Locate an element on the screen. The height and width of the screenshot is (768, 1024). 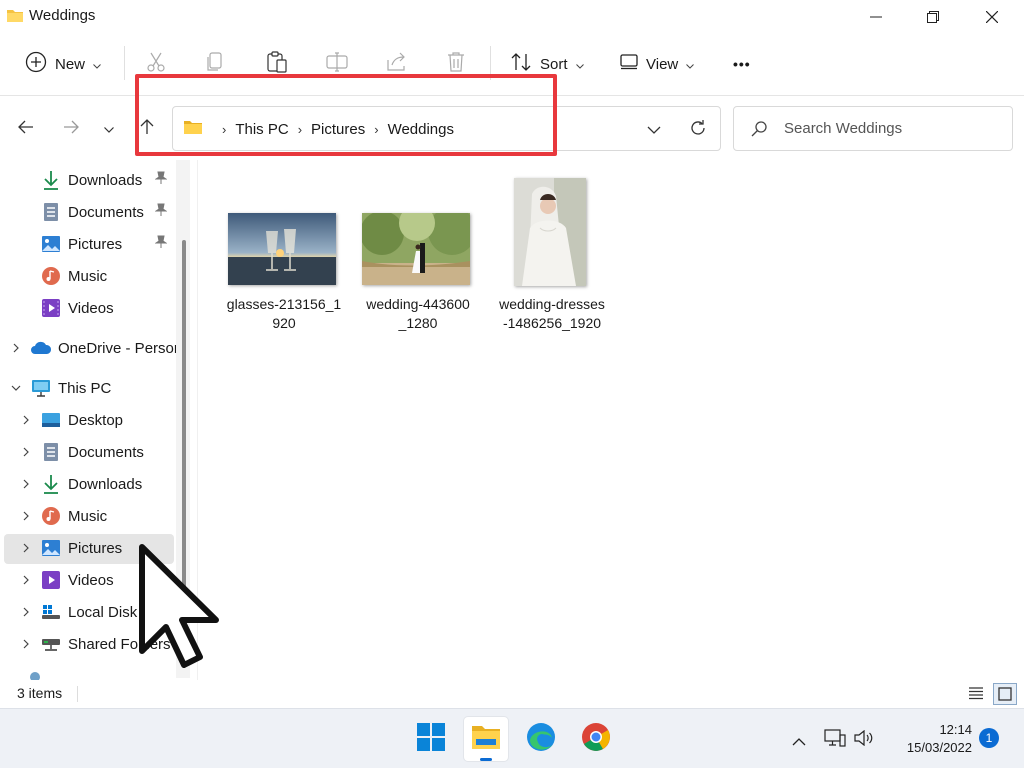
sidebar-item-music: Music is located at coordinates (63, 516).